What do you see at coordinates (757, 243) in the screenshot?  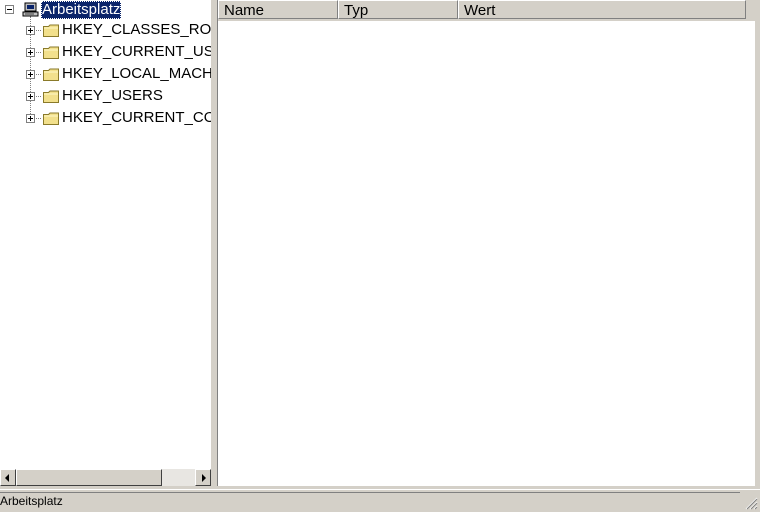 I see `window-right-edge` at bounding box center [757, 243].